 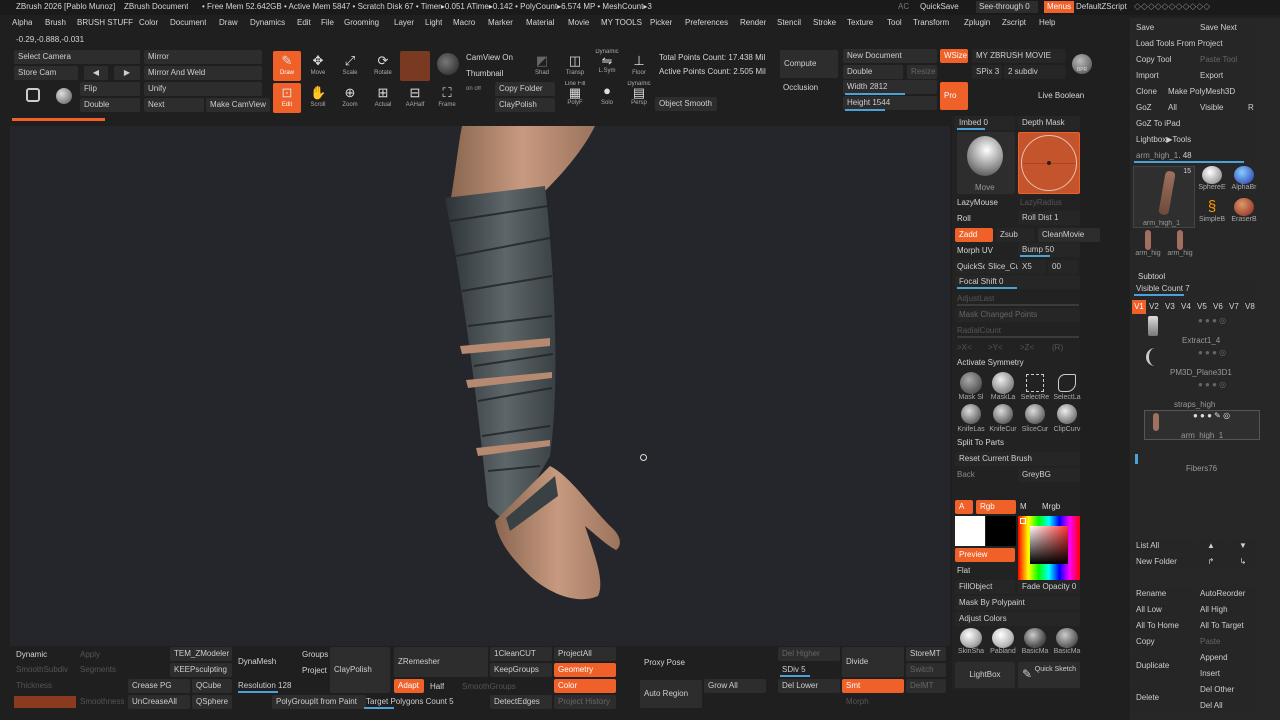 I want to click on menu-item: Zplugin, so click(x=977, y=22).